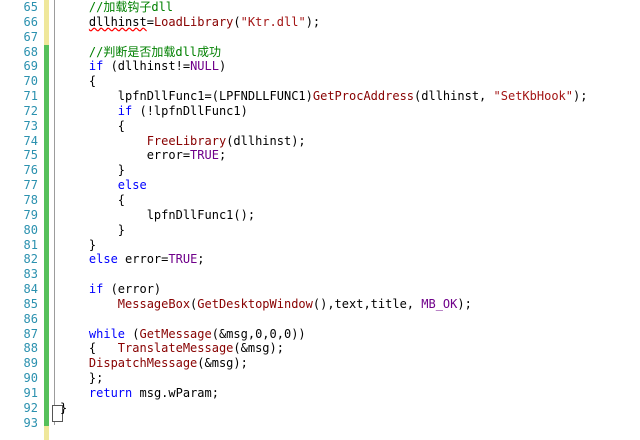 The width and height of the screenshot is (640, 440). What do you see at coordinates (30, 392) in the screenshot?
I see `line-number: 91` at bounding box center [30, 392].